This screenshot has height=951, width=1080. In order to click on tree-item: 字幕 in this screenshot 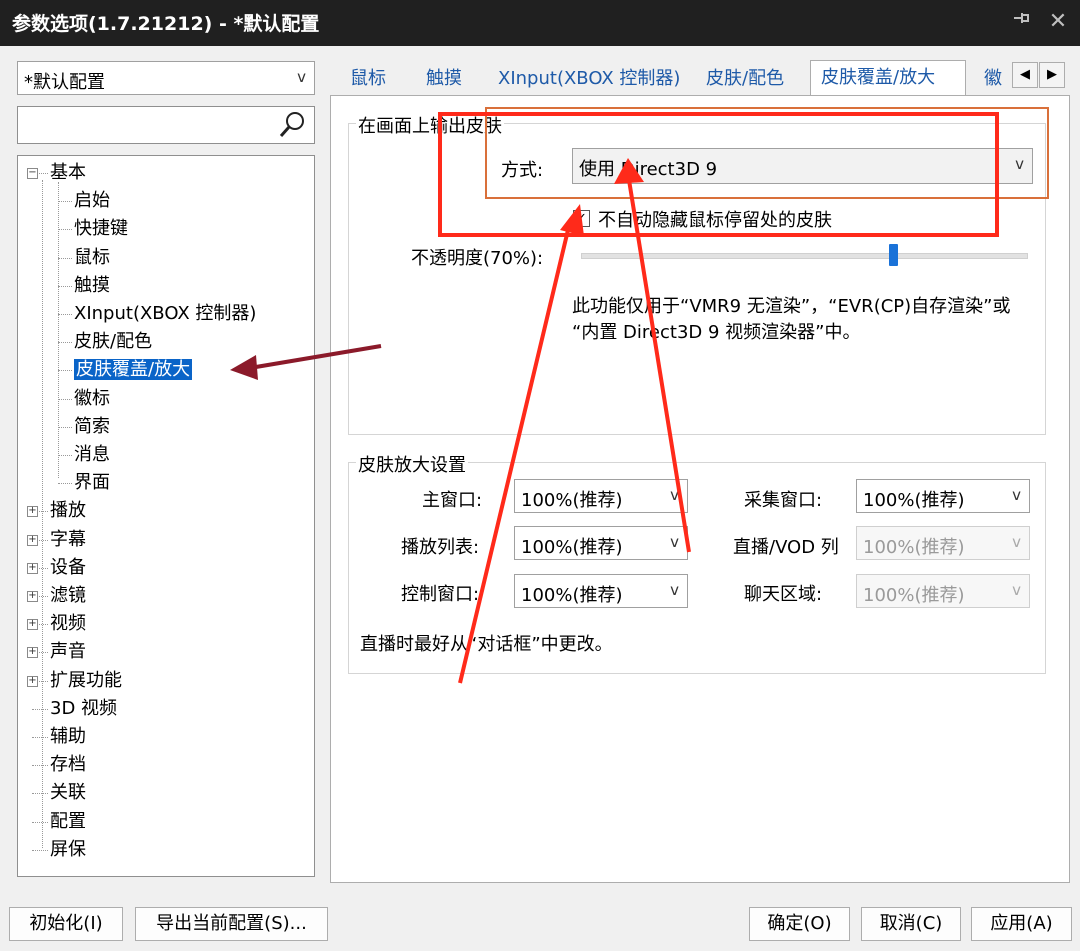, I will do `click(68, 539)`.